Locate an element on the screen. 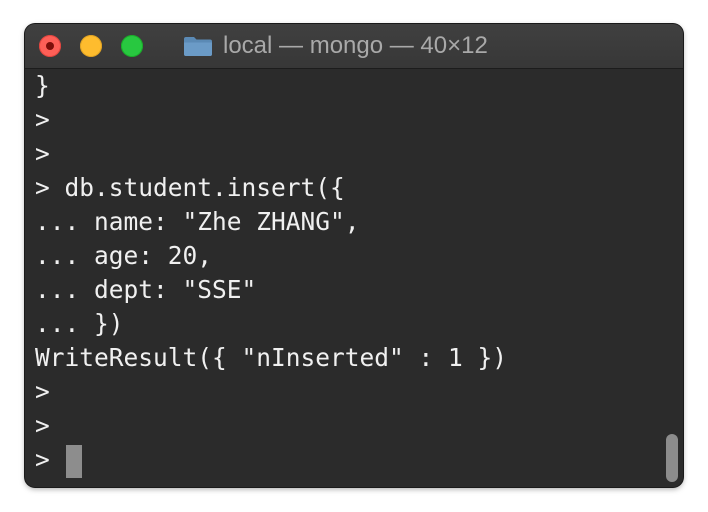  terminal-line: > db.student.insert({ is located at coordinates (190, 187).